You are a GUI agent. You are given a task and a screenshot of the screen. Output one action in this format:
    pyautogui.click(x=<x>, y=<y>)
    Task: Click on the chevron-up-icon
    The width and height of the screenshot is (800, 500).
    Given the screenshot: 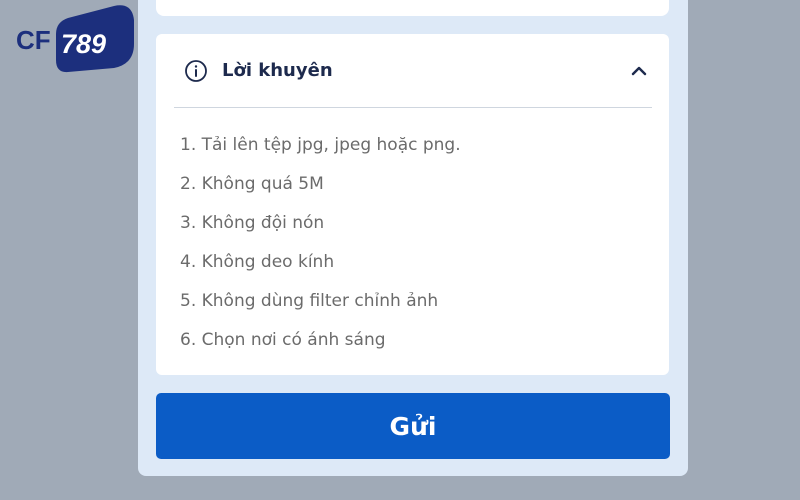 What is the action you would take?
    pyautogui.click(x=639, y=71)
    